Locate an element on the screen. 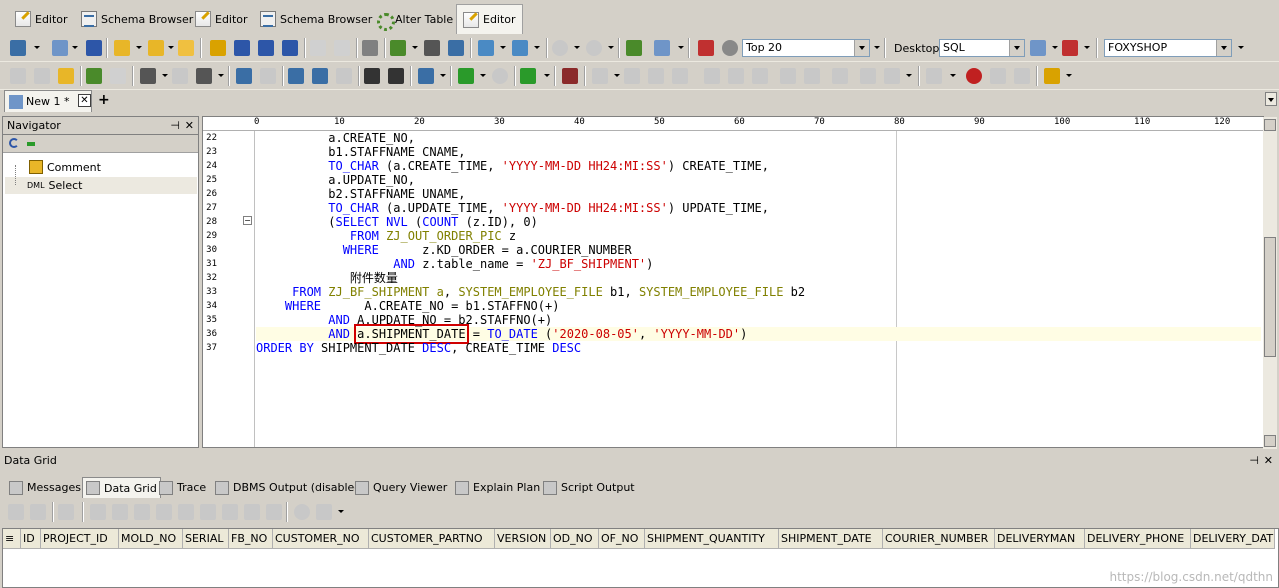 Image resolution: width=1279 pixels, height=588 pixels. history-icon is located at coordinates (706, 48).